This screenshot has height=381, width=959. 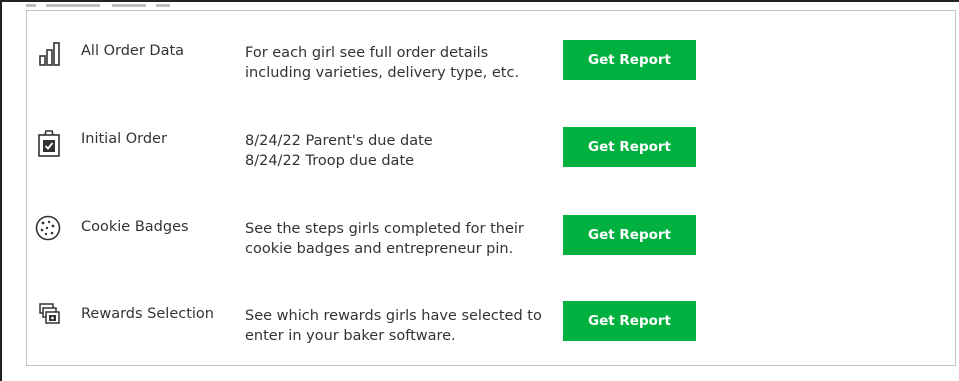 I want to click on report-label: Cookie Badges, so click(x=135, y=227).